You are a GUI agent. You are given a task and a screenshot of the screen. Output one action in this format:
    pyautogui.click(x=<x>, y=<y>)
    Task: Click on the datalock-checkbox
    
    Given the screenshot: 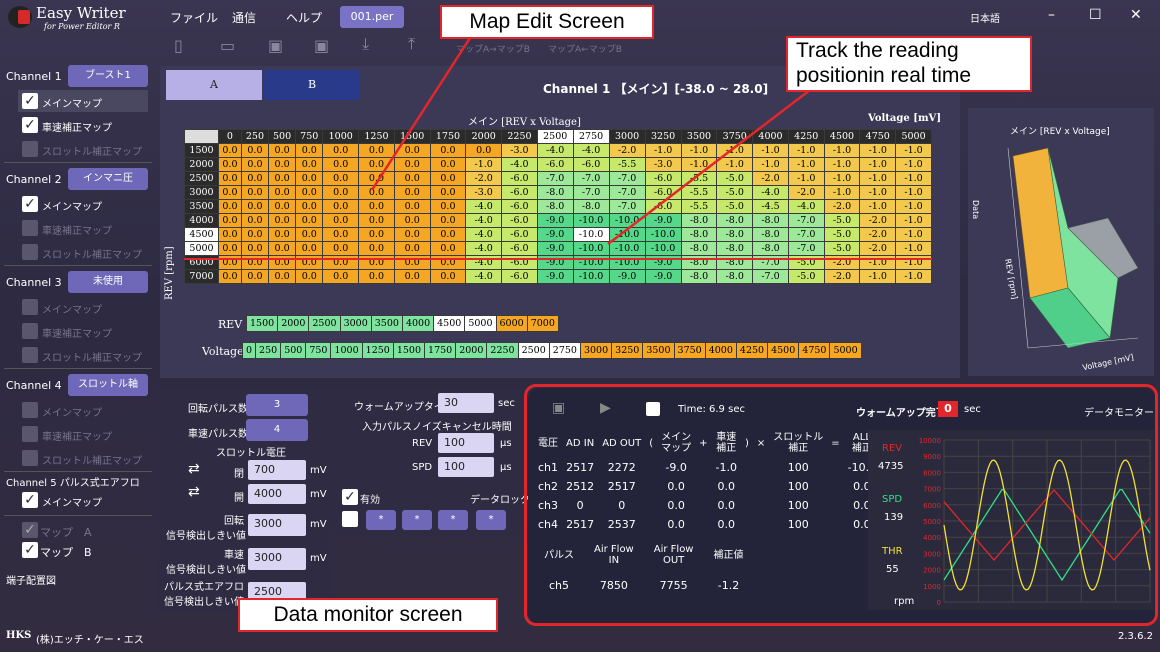 What is the action you would take?
    pyautogui.click(x=350, y=519)
    